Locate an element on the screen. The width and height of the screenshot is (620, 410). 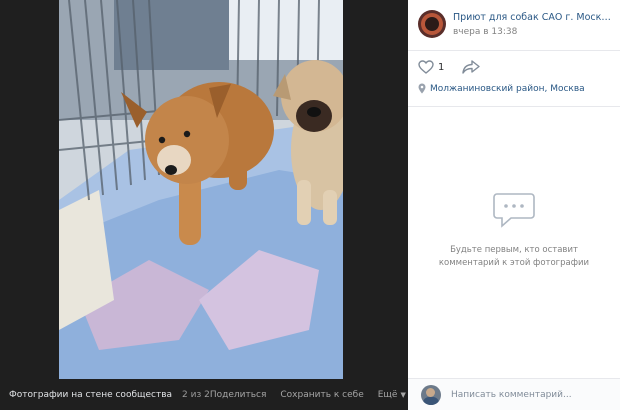
share-arrow-icon is located at coordinates (471, 67).